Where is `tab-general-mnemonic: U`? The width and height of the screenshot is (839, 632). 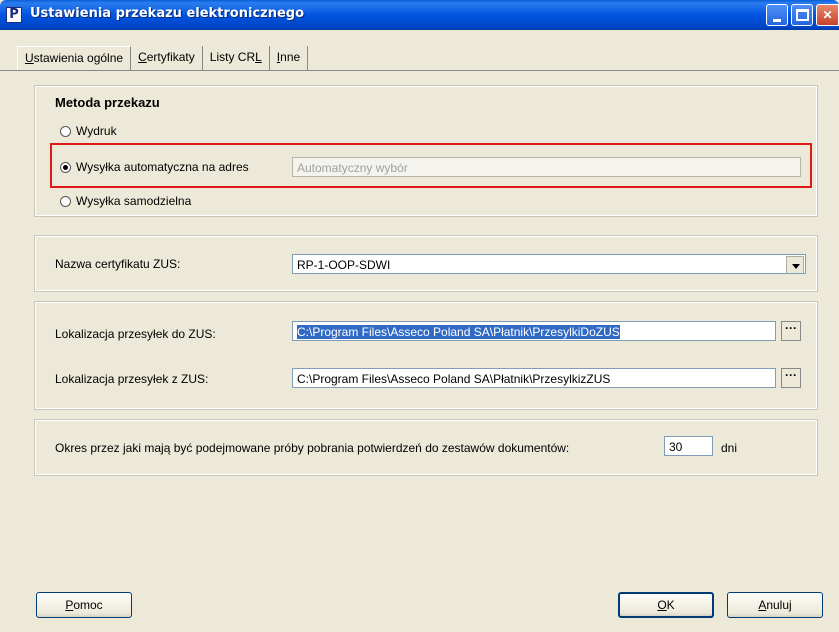 tab-general-mnemonic: U is located at coordinates (29, 58).